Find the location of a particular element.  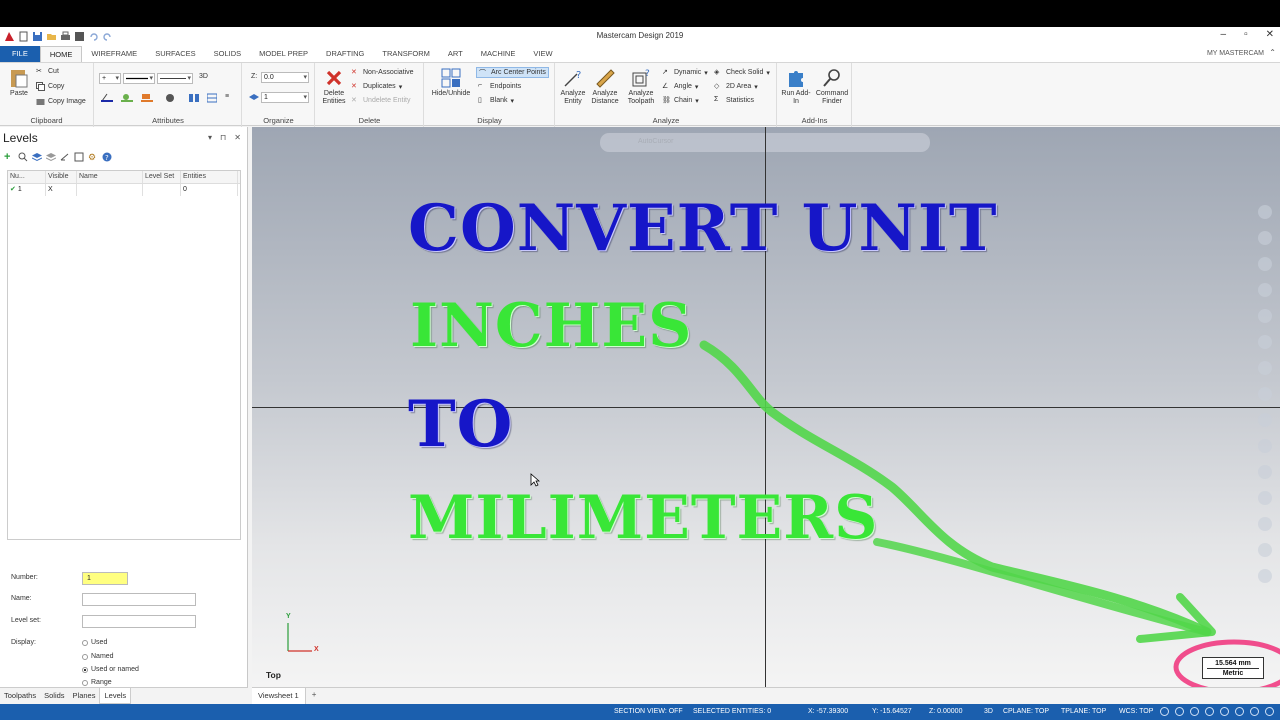

chain-button: ⛓ Chain ▾ is located at coordinates (680, 100).